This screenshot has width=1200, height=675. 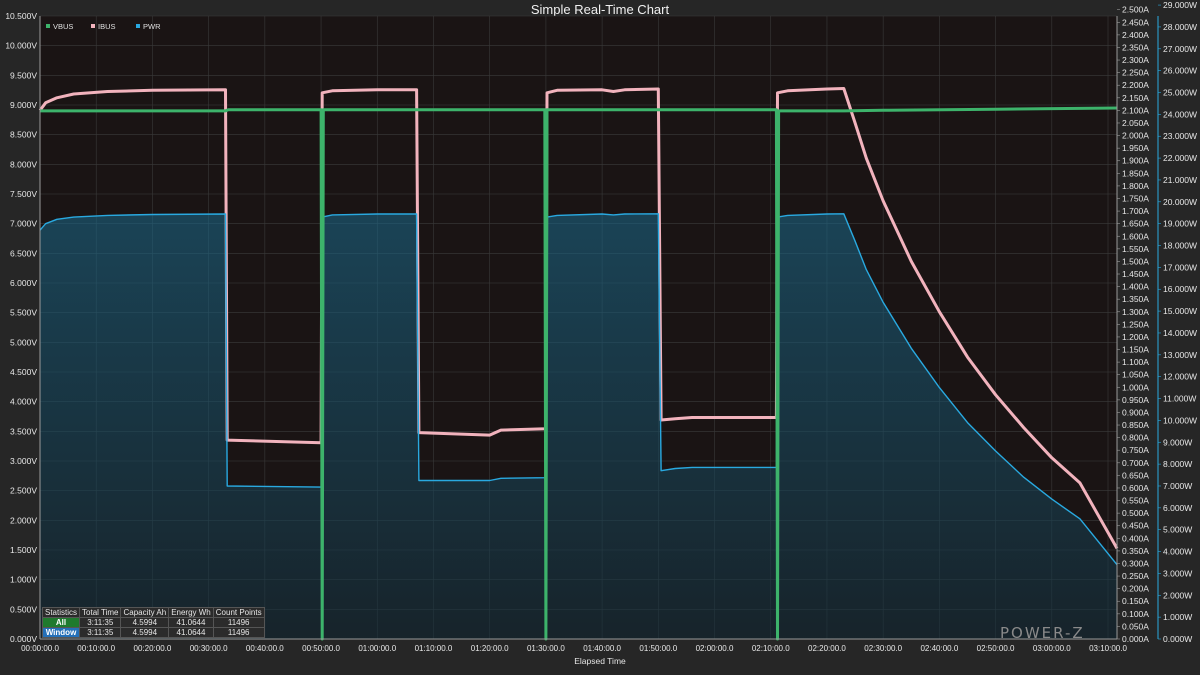 I want to click on y-right-current-tick-label: 1.300A, so click(x=1135, y=312).